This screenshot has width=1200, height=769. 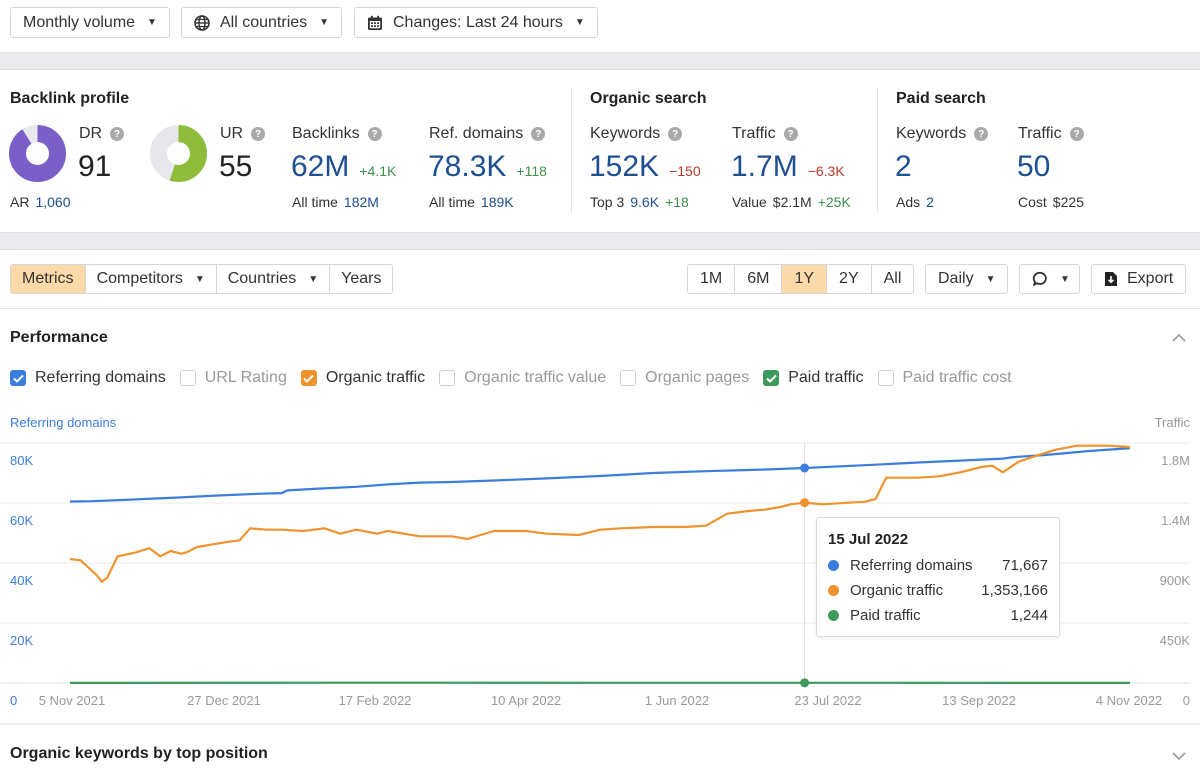 What do you see at coordinates (1111, 279) in the screenshot?
I see `export-file-icon` at bounding box center [1111, 279].